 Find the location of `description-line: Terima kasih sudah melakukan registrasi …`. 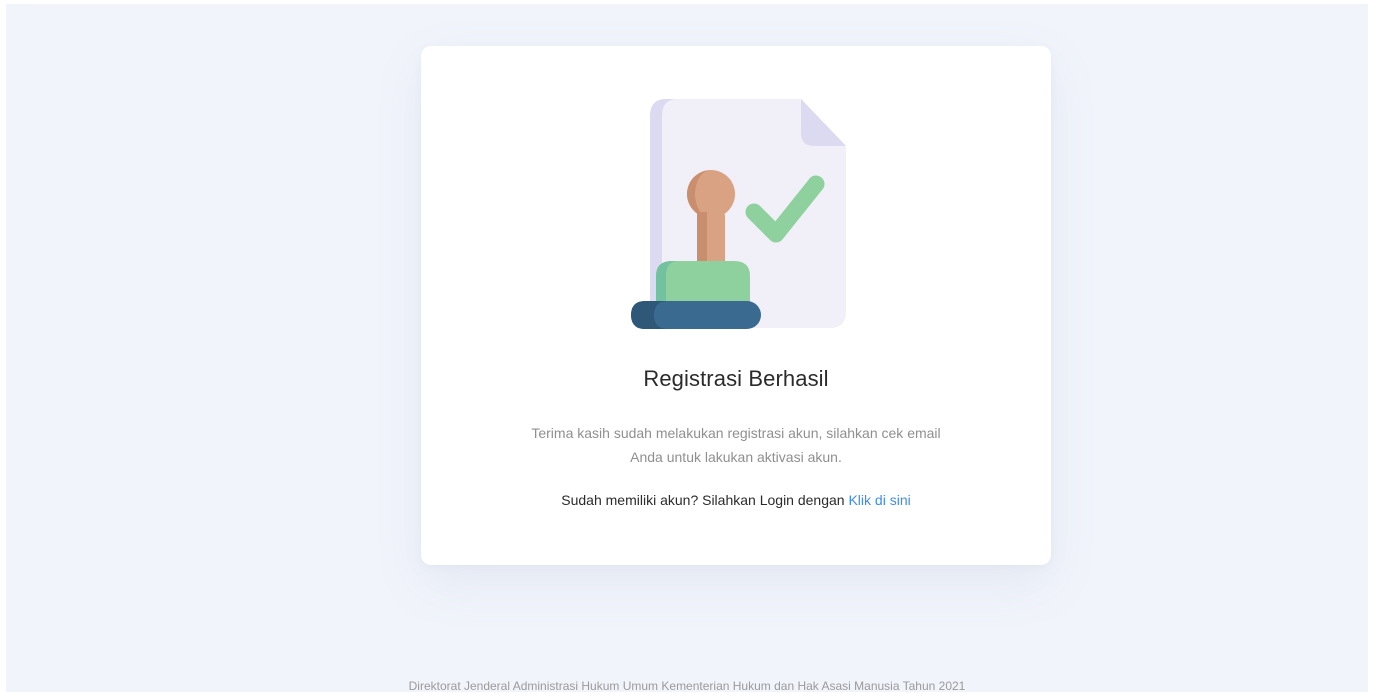

description-line: Terima kasih sudah melakukan registrasi … is located at coordinates (736, 433).